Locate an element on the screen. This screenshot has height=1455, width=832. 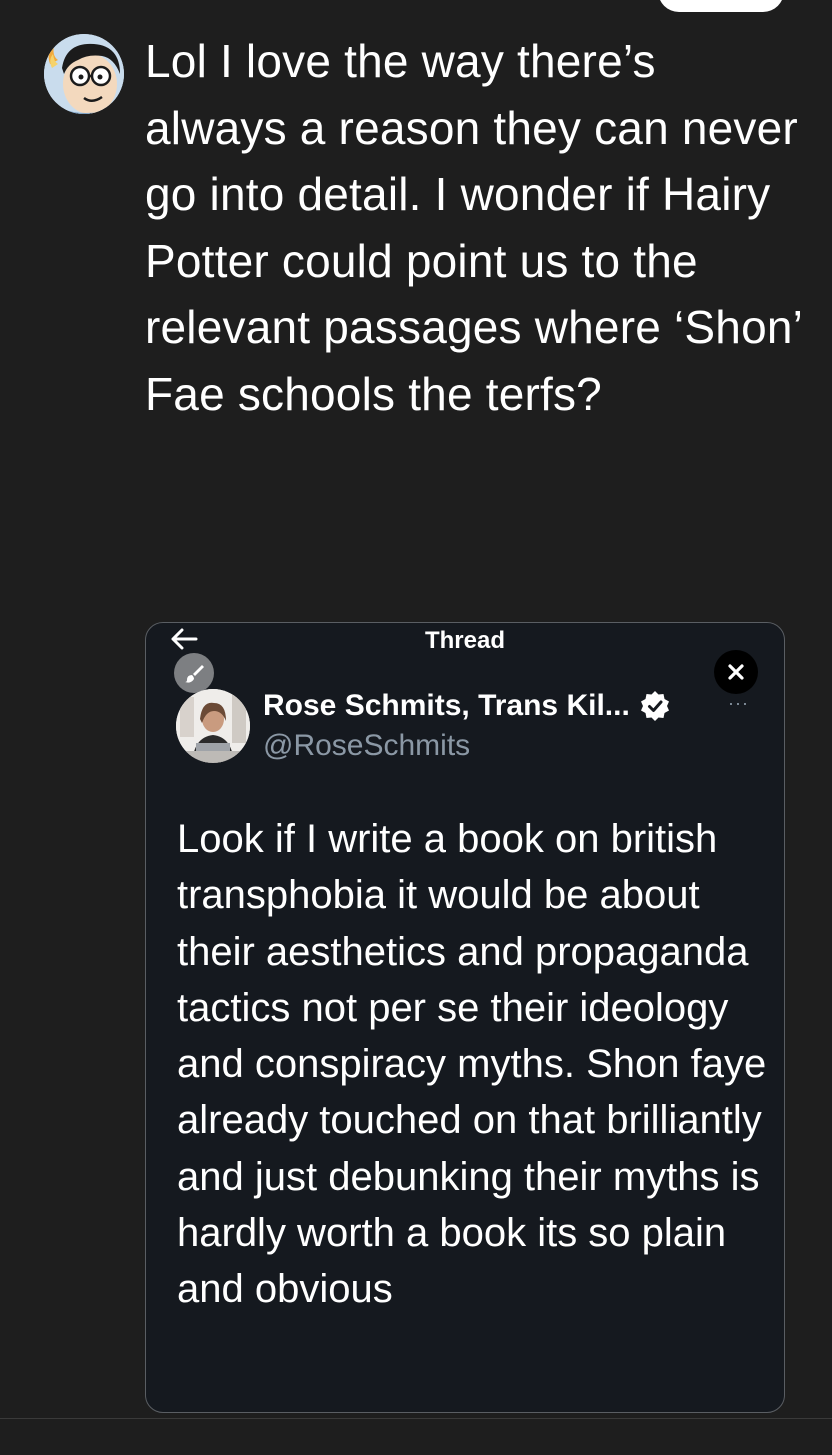
edit-brush-button is located at coordinates (194, 673).